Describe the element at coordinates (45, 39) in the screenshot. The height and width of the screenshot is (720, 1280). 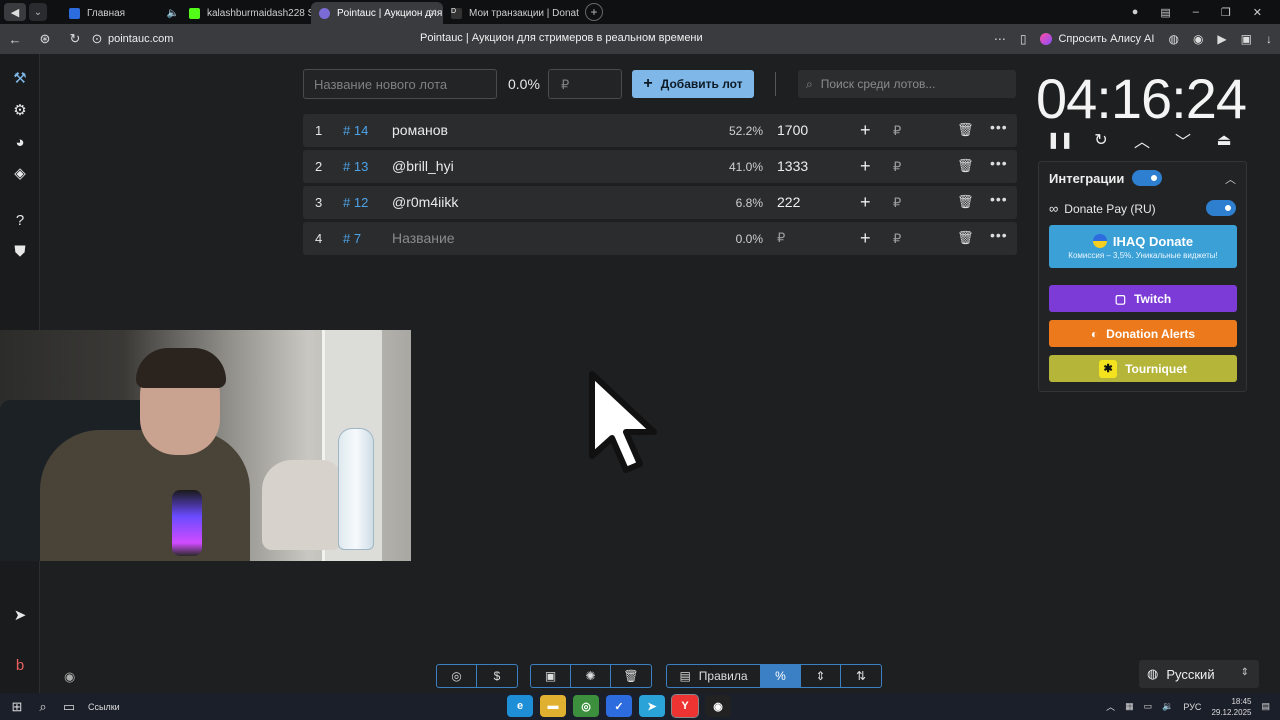
I see `shield-icon: ⊛` at that location.